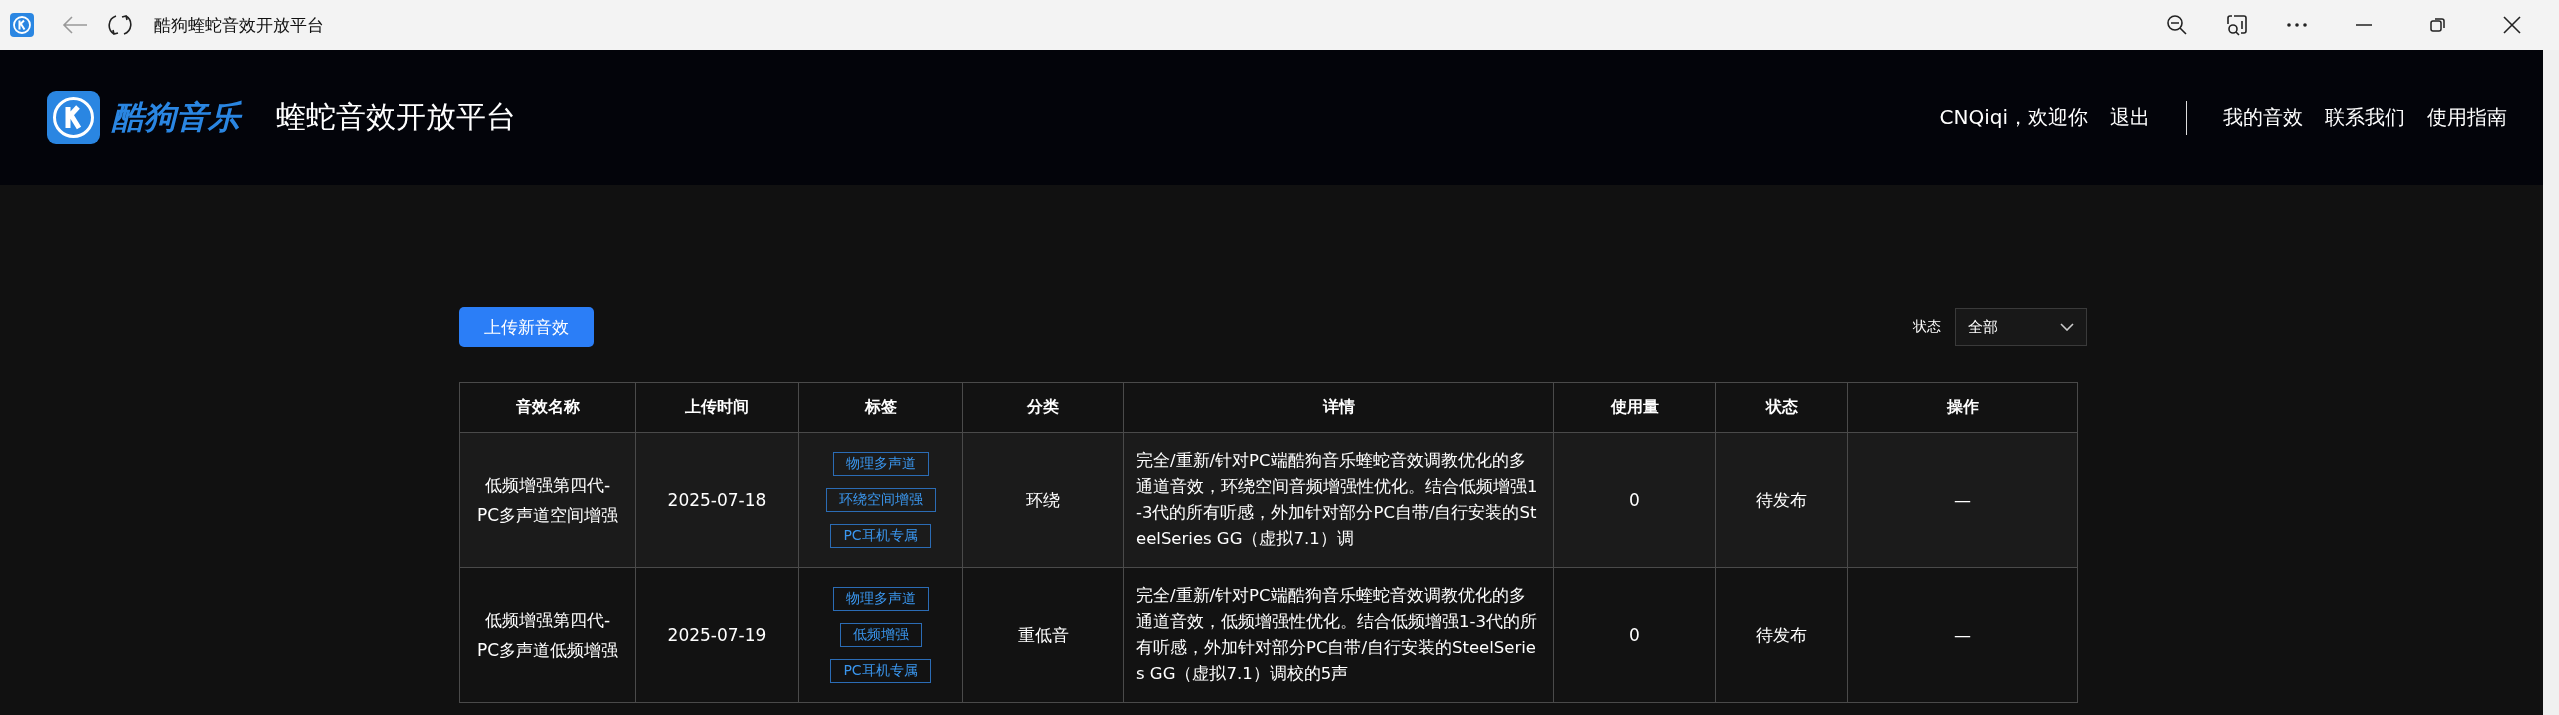  What do you see at coordinates (396, 117) in the screenshot?
I see `site-title: 蝰蛇音效开放平台` at bounding box center [396, 117].